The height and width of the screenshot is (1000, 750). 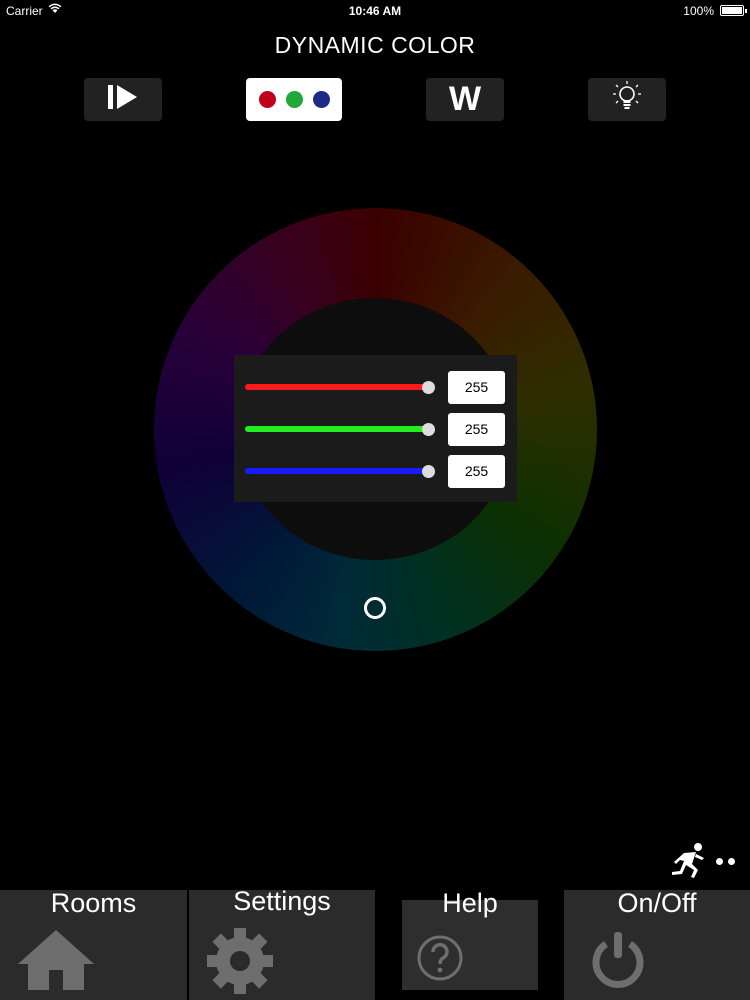 What do you see at coordinates (321, 99) in the screenshot?
I see `blue-dot-icon` at bounding box center [321, 99].